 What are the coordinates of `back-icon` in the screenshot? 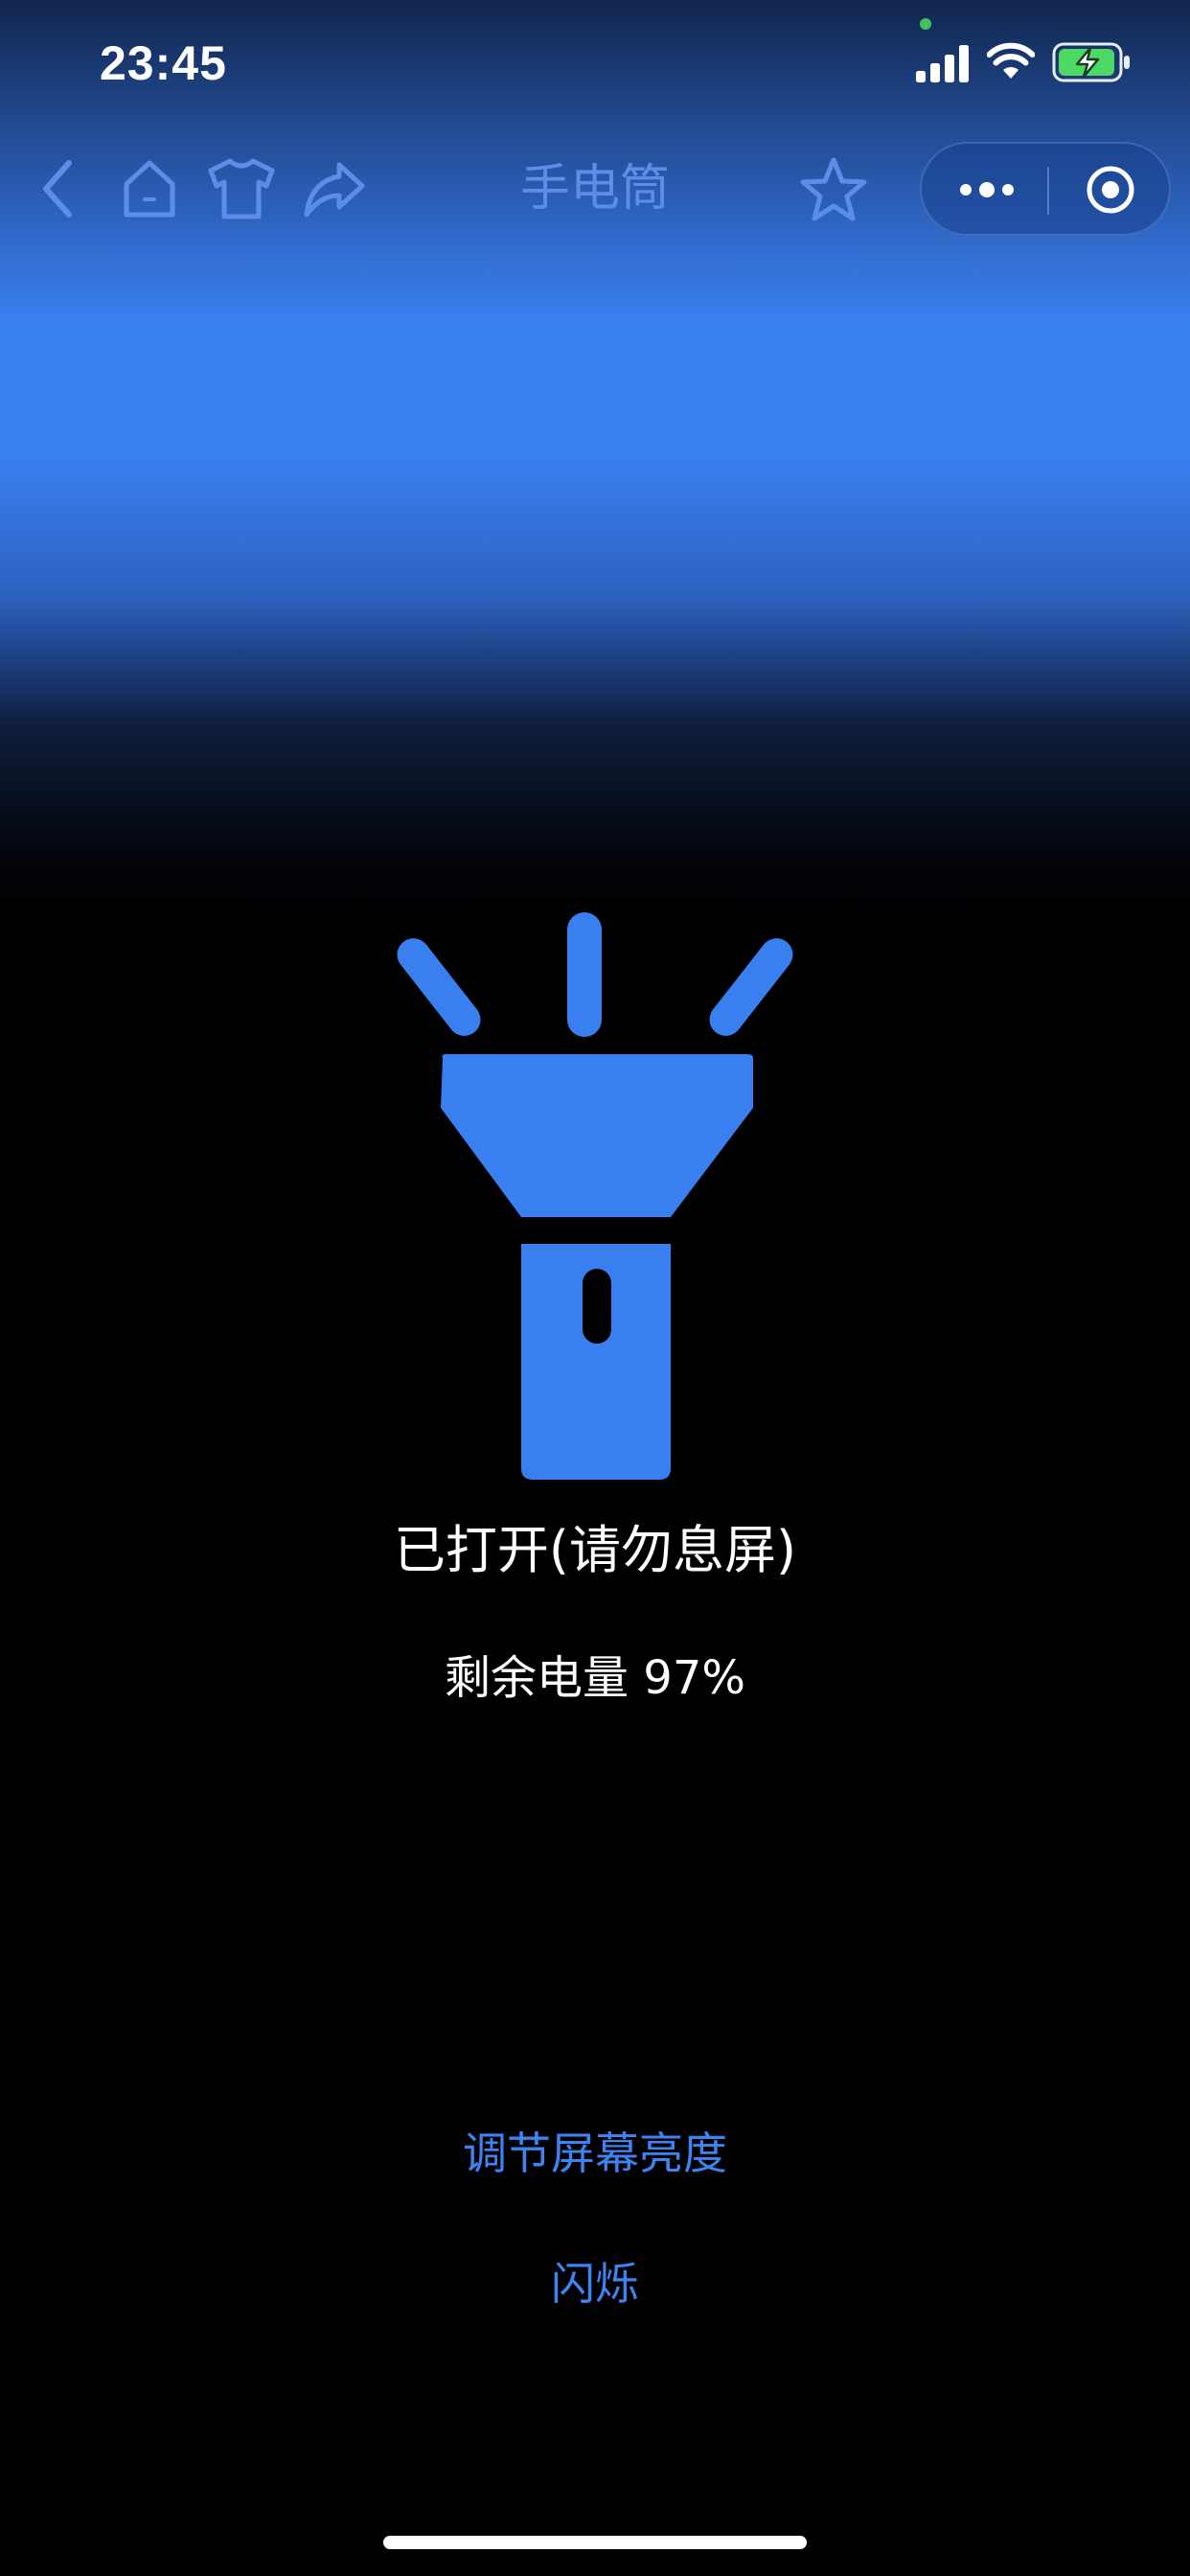 It's located at (58, 188).